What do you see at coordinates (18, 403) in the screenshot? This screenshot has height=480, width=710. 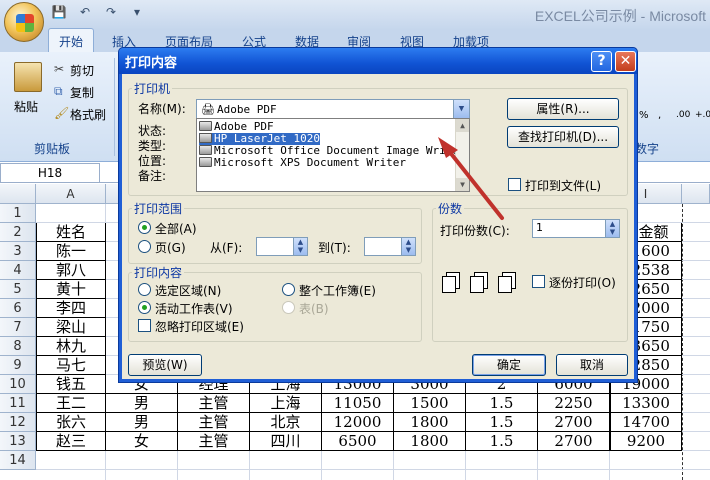 I see `row-header: 11` at bounding box center [18, 403].